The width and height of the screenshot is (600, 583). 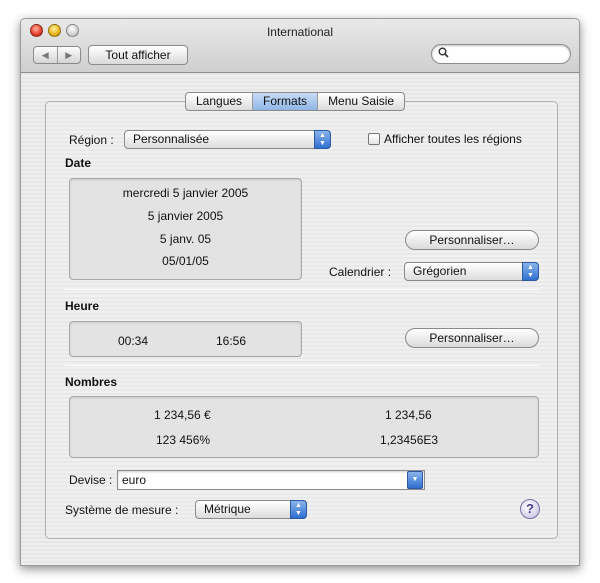 I want to click on date-sample-long: 5 janvier 2005, so click(x=185, y=216).